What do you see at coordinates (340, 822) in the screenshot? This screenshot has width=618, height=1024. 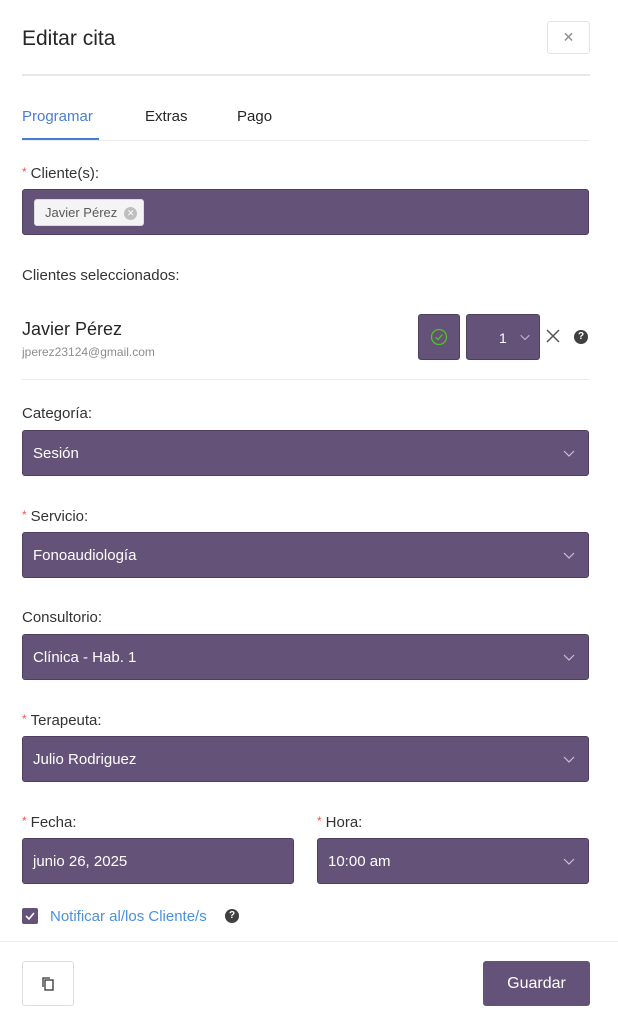 I see `time-label: * Hora:` at bounding box center [340, 822].